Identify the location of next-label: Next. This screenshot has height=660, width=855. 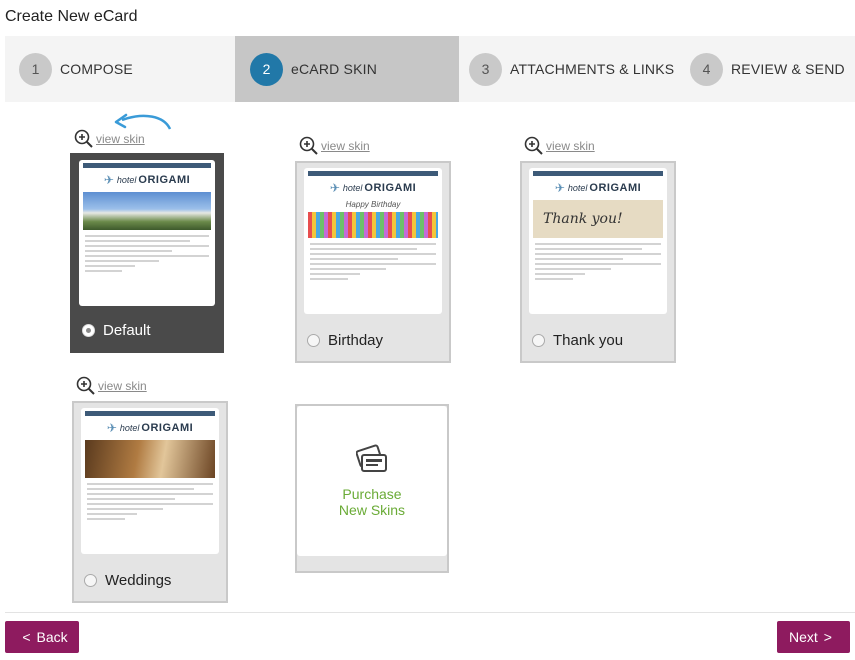
(803, 637).